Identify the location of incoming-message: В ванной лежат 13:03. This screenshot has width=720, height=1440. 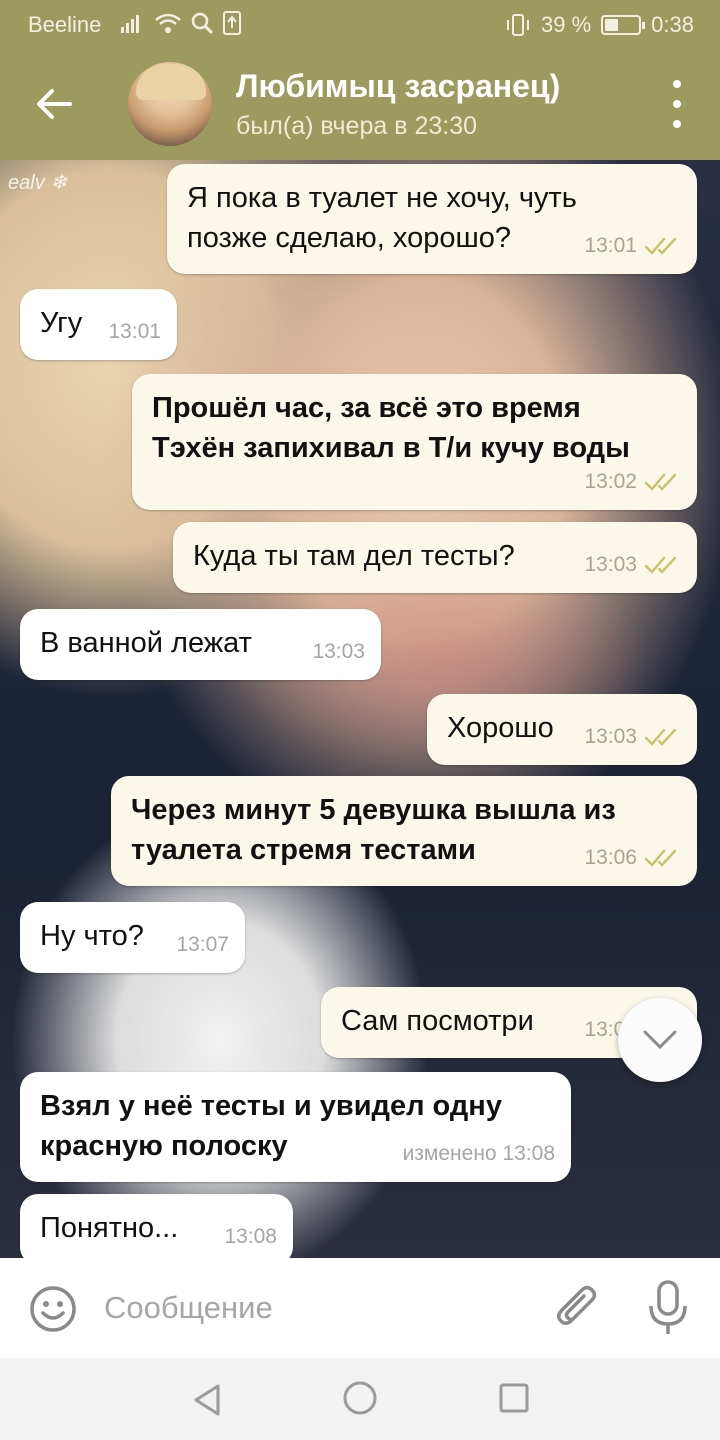
(200, 644).